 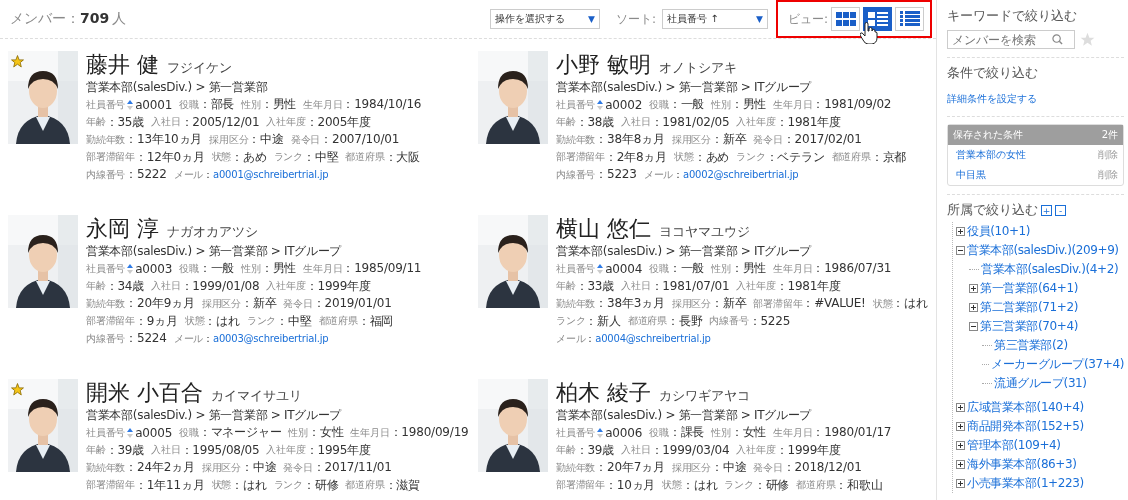 I want to click on tree-item: 営業本部(salesDiv.)(209+9), so click(x=1043, y=250).